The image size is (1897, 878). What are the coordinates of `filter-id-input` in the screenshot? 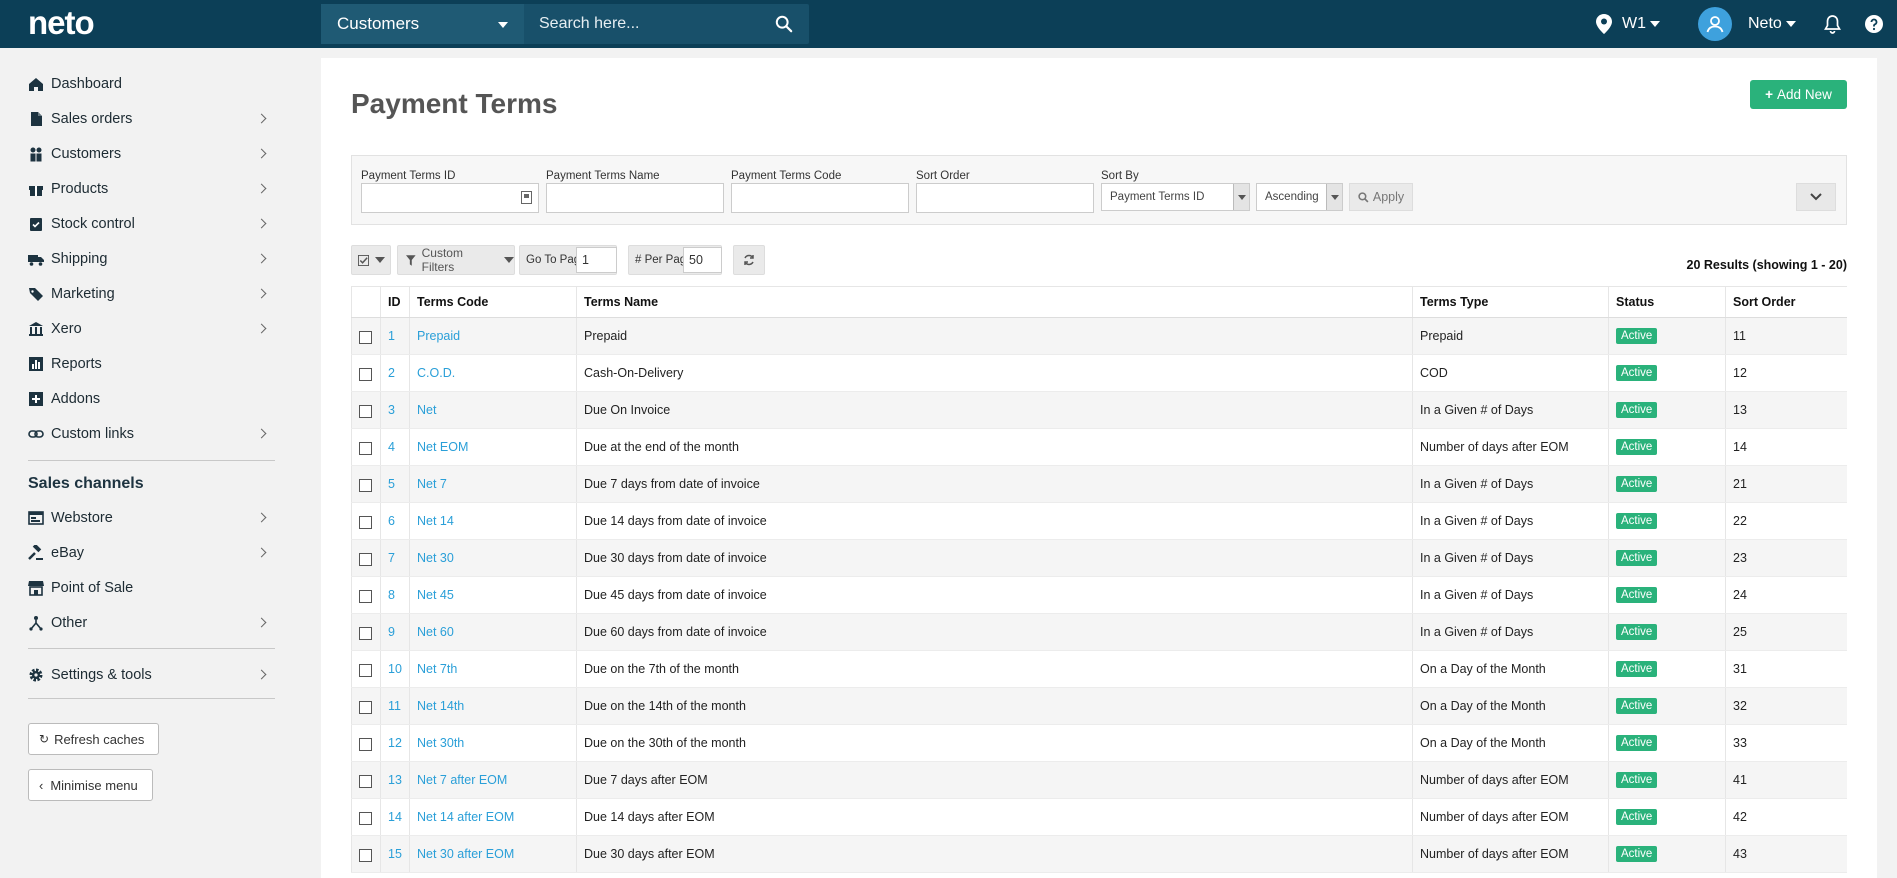 It's located at (450, 198).